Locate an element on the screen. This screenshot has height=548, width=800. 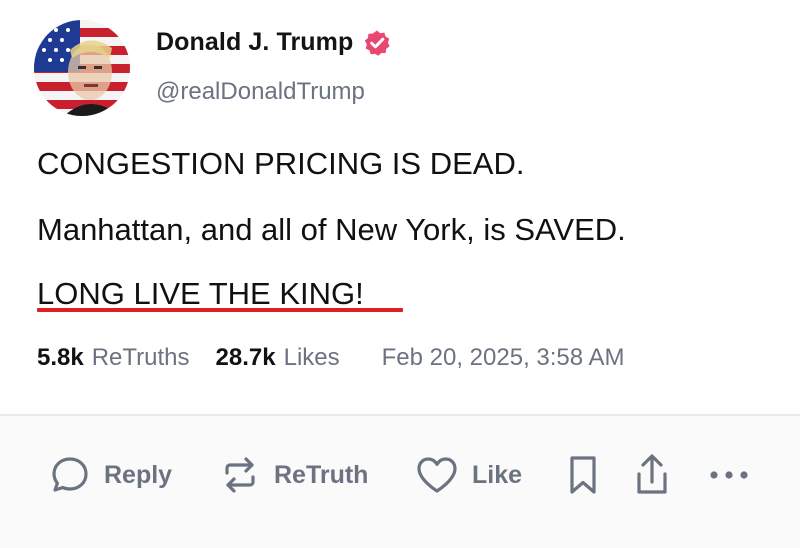
retruth-button: ReTruth is located at coordinates (293, 475).